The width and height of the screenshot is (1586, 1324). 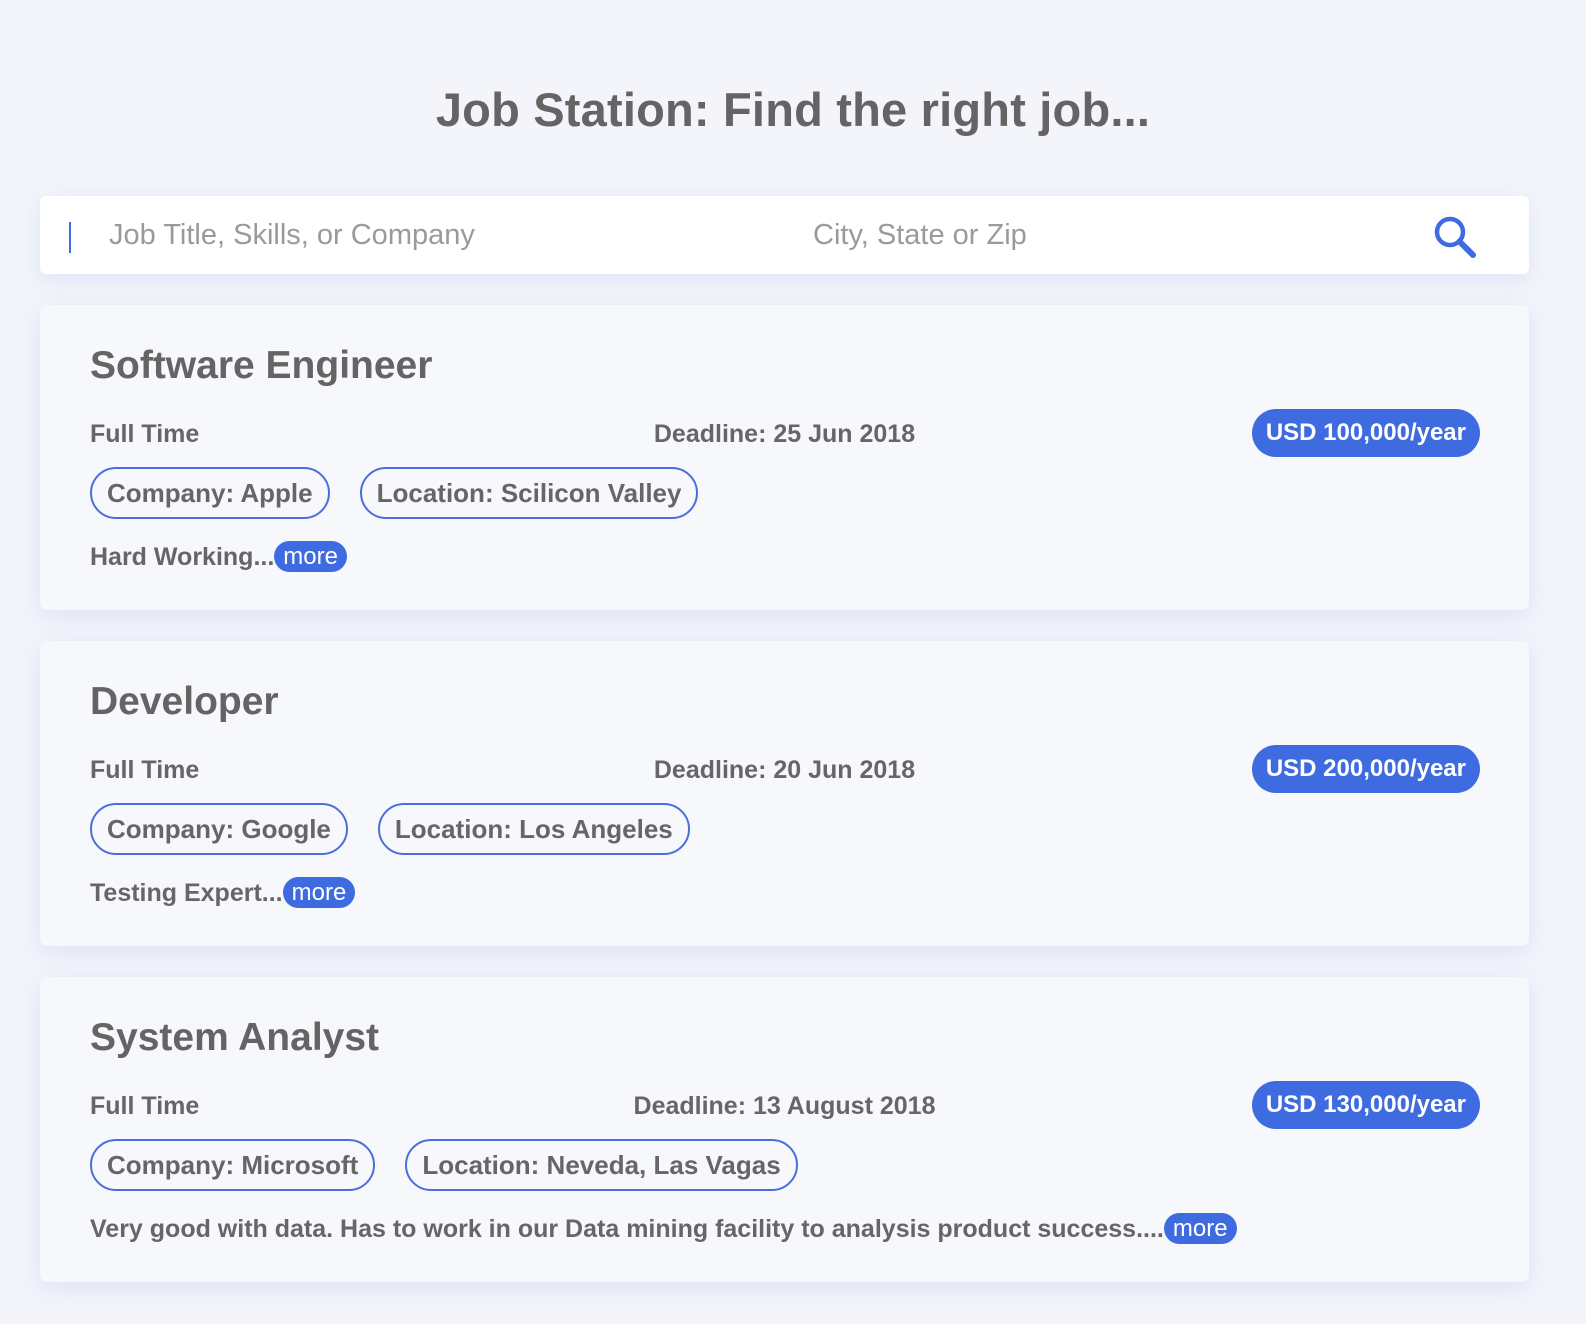 I want to click on search-bar, so click(x=784, y=235).